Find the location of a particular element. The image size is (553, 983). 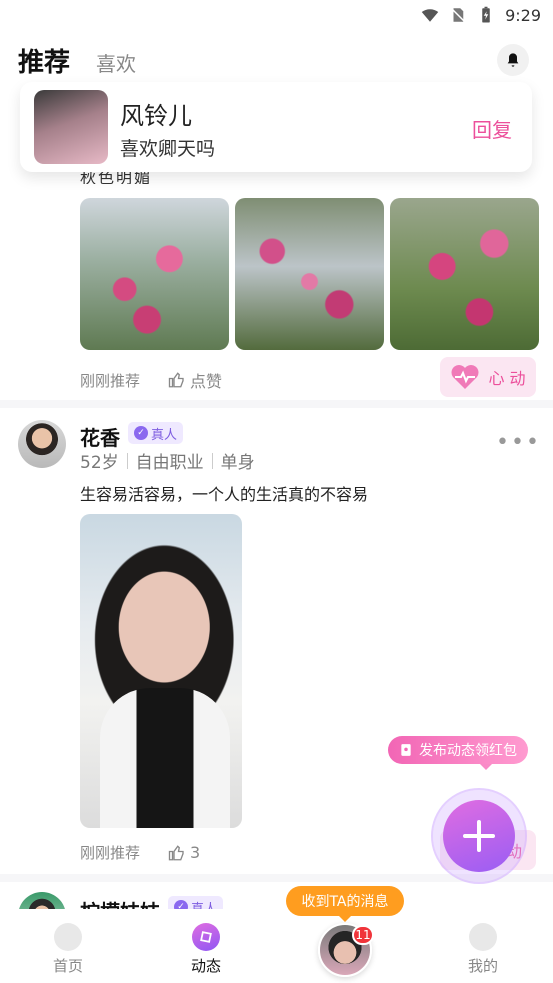

status-bar: 9:29 is located at coordinates (276, 15).